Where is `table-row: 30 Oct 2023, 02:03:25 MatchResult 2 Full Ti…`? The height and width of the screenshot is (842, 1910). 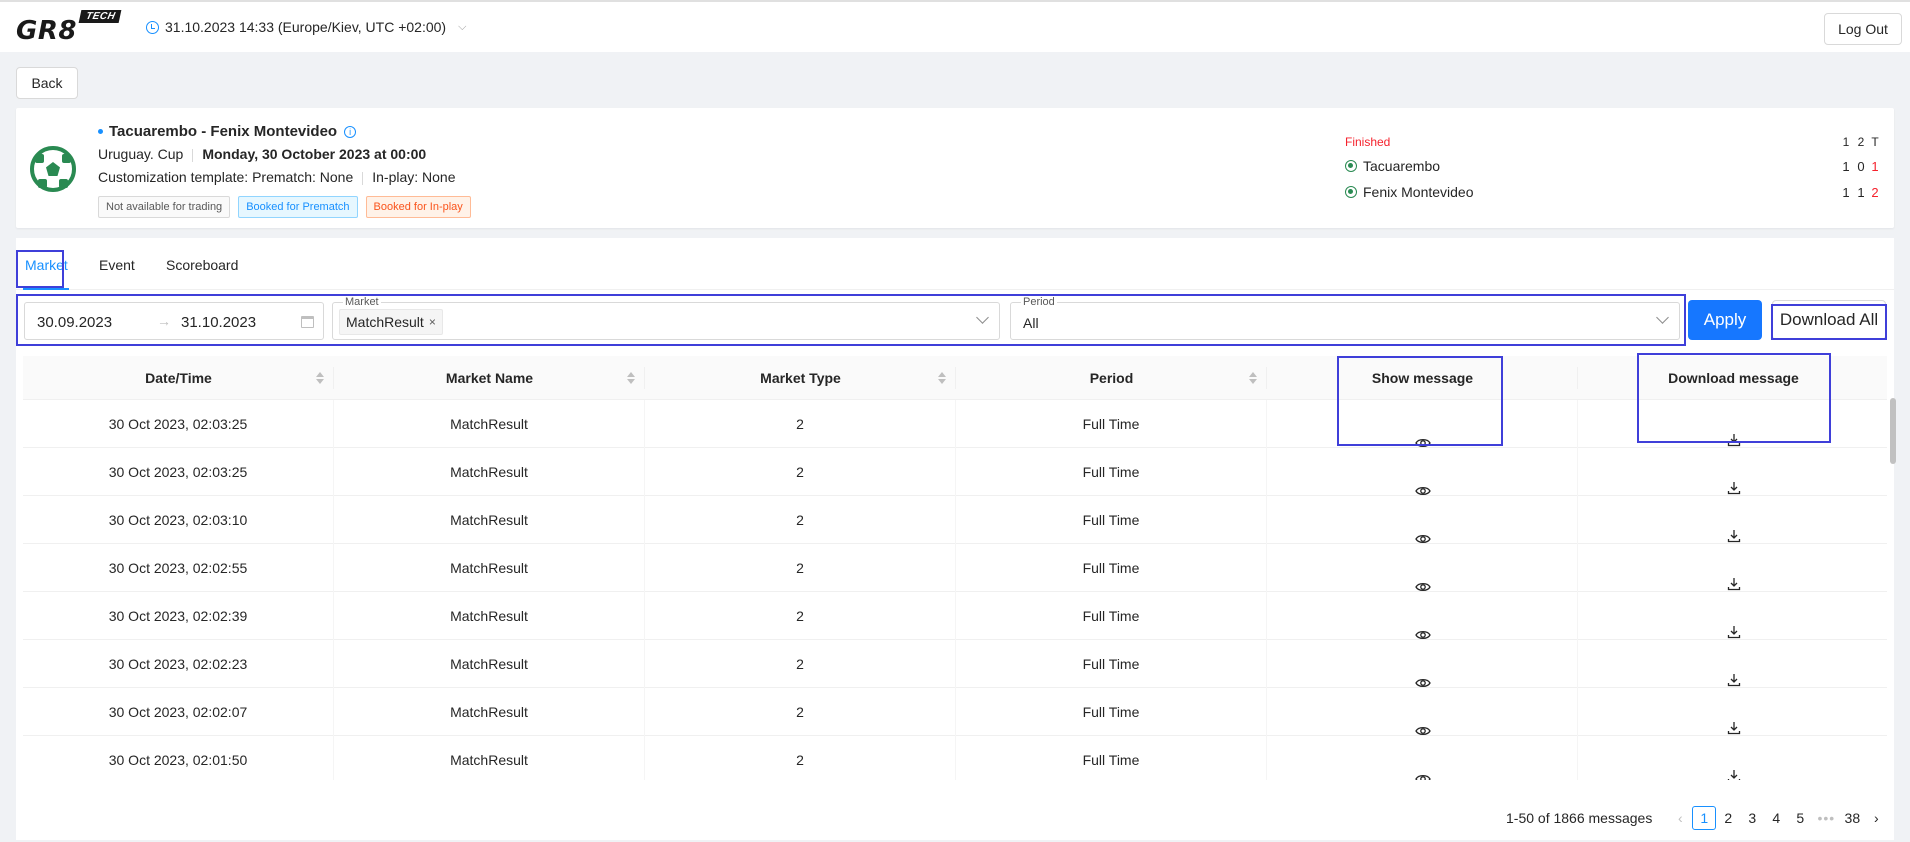 table-row: 30 Oct 2023, 02:03:25 MatchResult 2 Full Ti… is located at coordinates (955, 424).